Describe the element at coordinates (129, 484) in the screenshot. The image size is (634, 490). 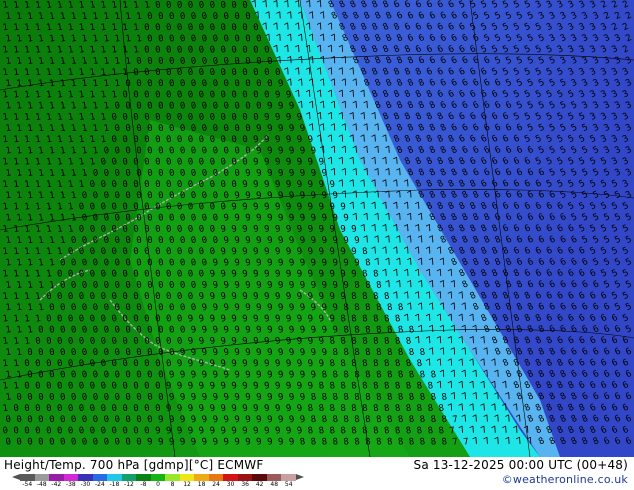
I see `legend-tick-label: -12` at that location.